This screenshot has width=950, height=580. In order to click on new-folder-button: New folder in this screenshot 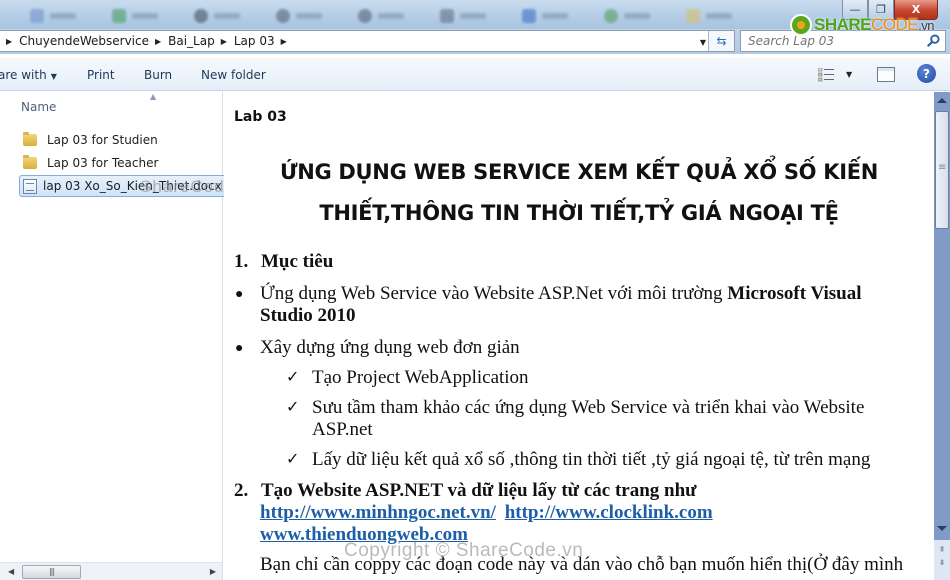, I will do `click(233, 75)`.